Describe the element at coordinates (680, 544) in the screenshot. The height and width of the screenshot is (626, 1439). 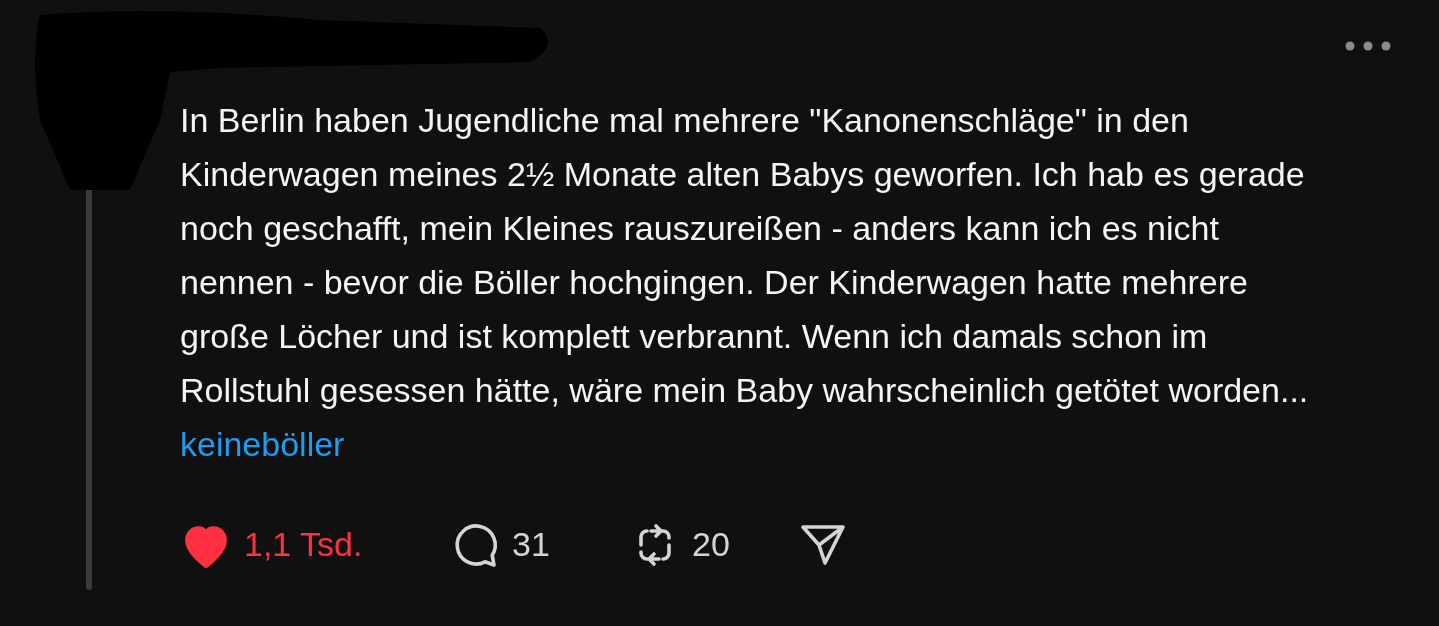
I see `repost-button: 20` at that location.